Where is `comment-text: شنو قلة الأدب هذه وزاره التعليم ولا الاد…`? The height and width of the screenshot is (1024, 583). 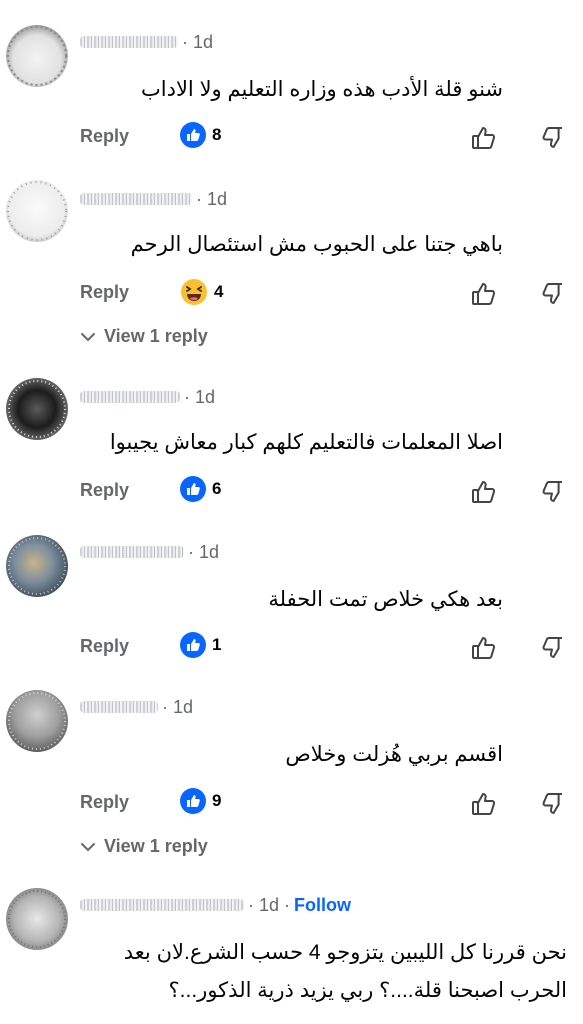
comment-text: شنو قلة الأدب هذه وزاره التعليم ولا الاد… is located at coordinates (321, 89).